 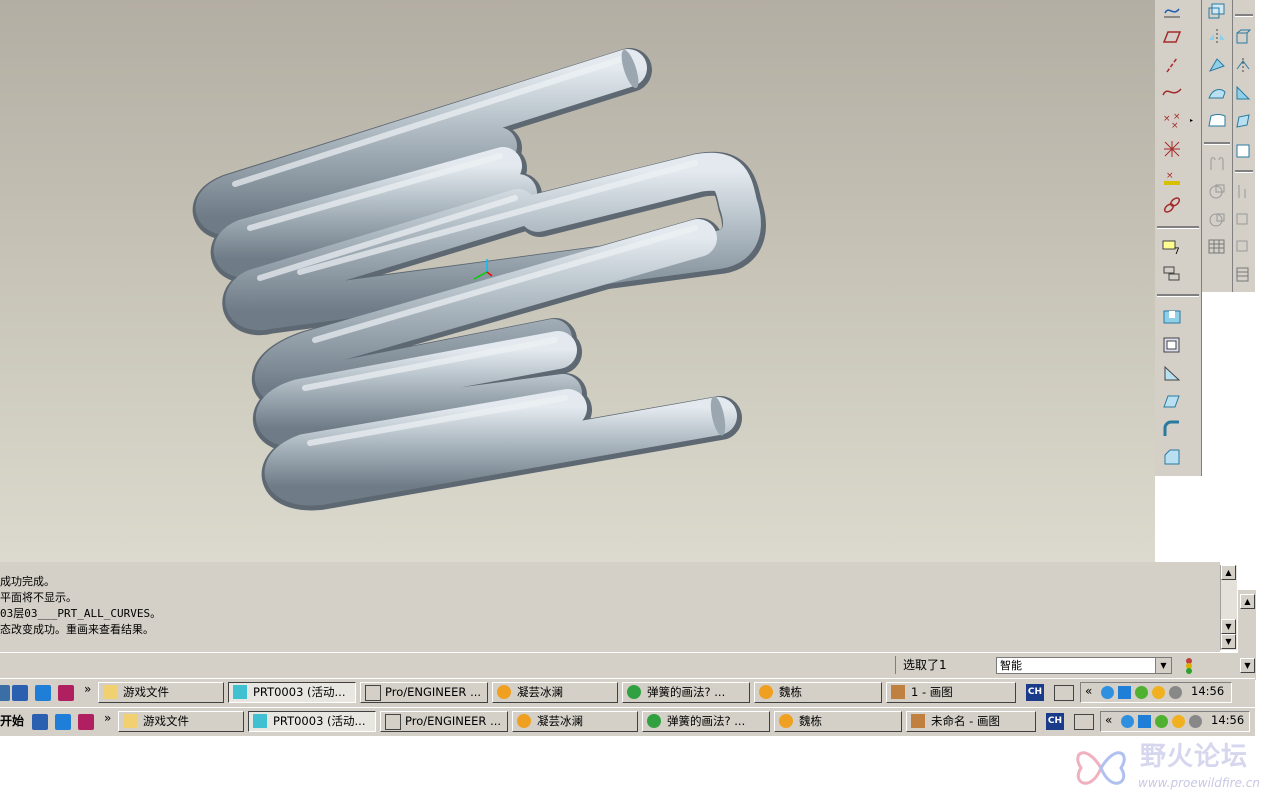 I want to click on message-line: 成功完成。, so click(x=27, y=581).